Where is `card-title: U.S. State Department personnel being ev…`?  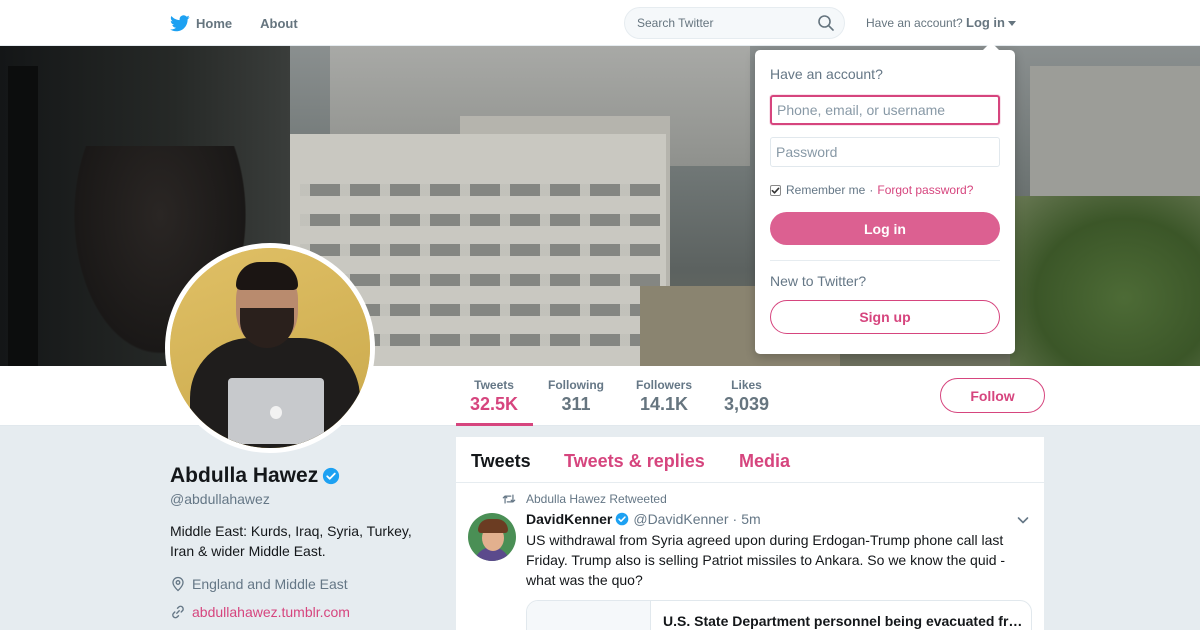 card-title: U.S. State Department personnel being ev… is located at coordinates (843, 621).